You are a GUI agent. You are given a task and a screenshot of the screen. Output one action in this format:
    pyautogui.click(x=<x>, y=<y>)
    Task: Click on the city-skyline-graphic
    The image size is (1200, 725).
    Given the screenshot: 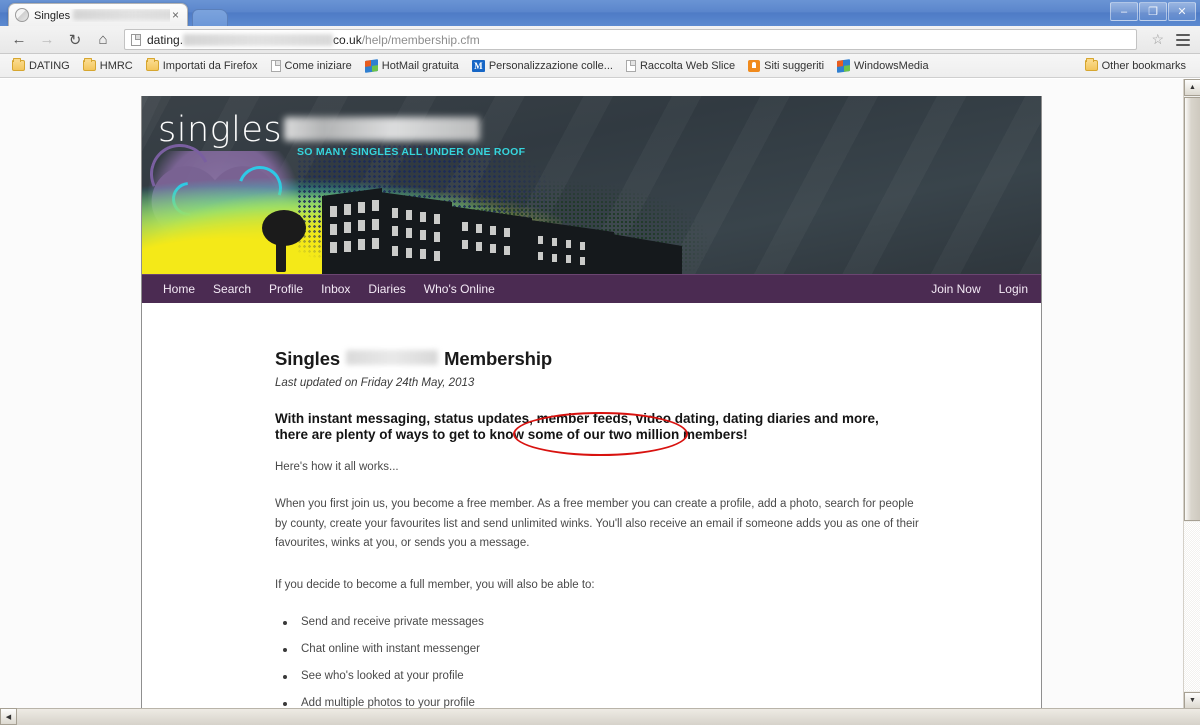 What is the action you would take?
    pyautogui.click(x=502, y=231)
    